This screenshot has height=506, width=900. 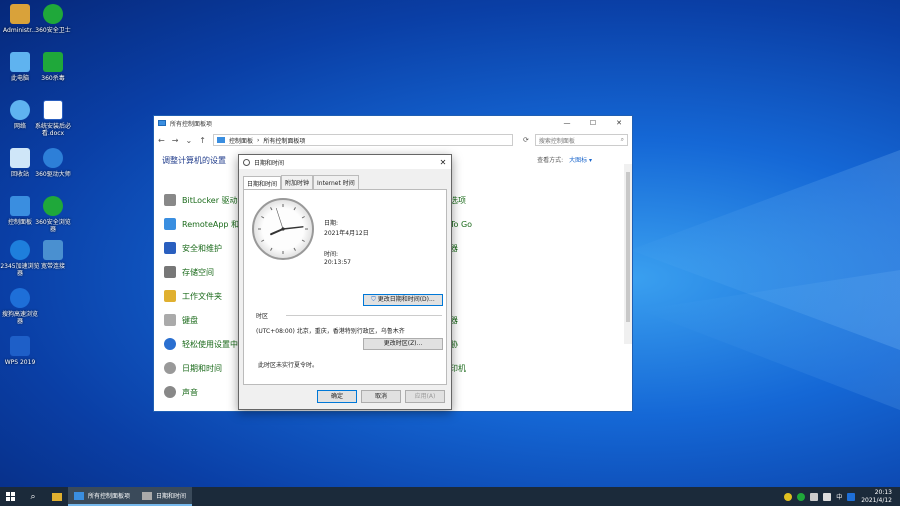 What do you see at coordinates (205, 392) in the screenshot?
I see `cp-item-sound: 声音` at bounding box center [205, 392].